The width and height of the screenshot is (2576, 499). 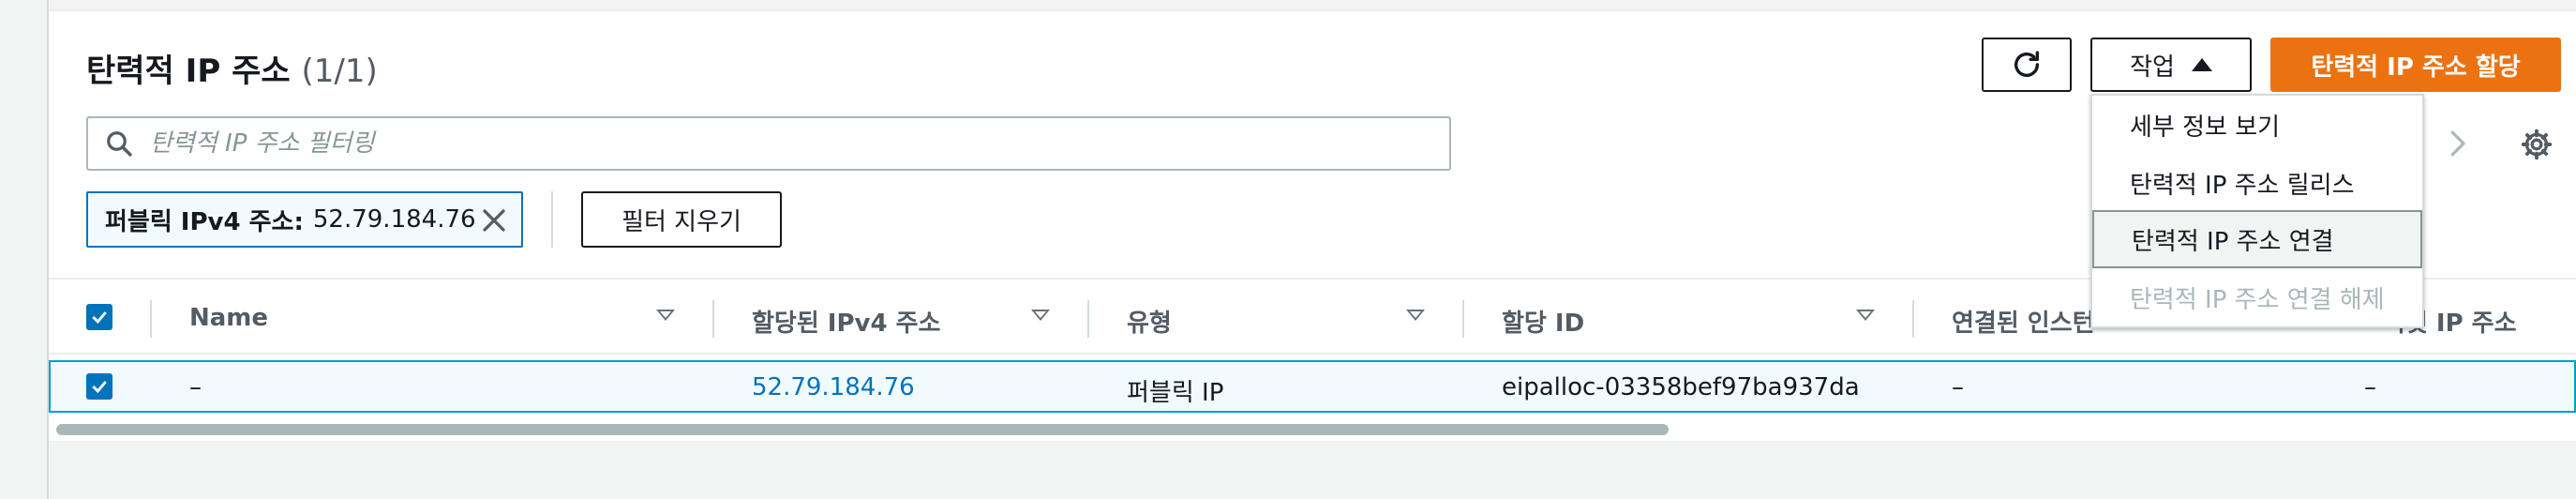 I want to click on refresh-icon, so click(x=2027, y=64).